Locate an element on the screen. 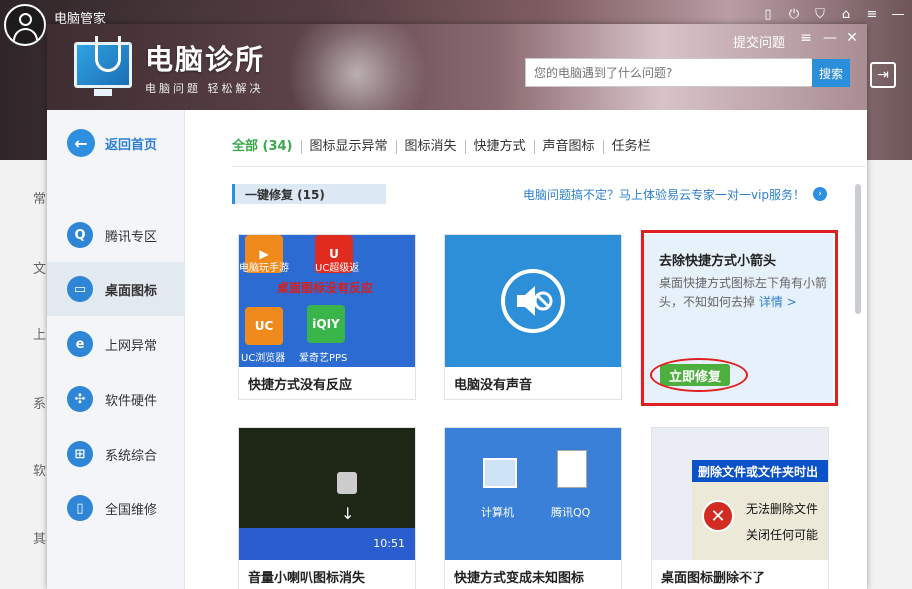  computer-icon is located at coordinates (500, 473).